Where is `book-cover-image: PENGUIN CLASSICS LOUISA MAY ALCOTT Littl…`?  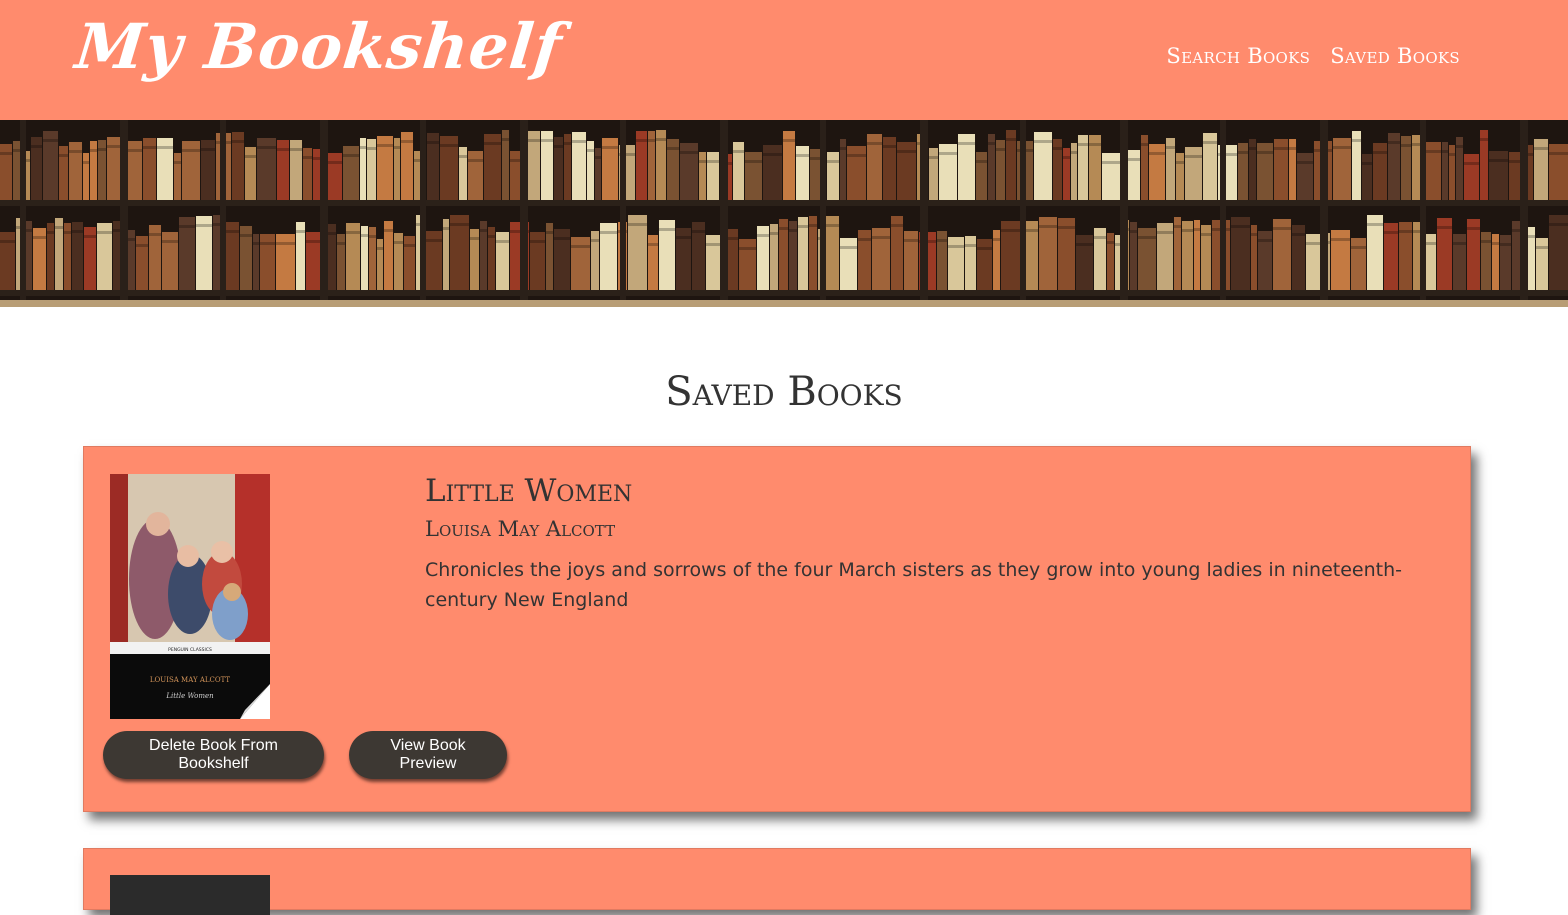 book-cover-image: PENGUIN CLASSICS LOUISA MAY ALCOTT Littl… is located at coordinates (190, 596).